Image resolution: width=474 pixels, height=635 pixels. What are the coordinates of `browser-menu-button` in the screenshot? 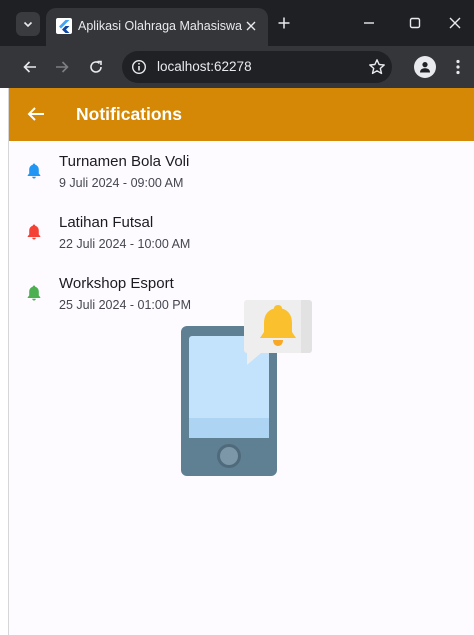 It's located at (458, 67).